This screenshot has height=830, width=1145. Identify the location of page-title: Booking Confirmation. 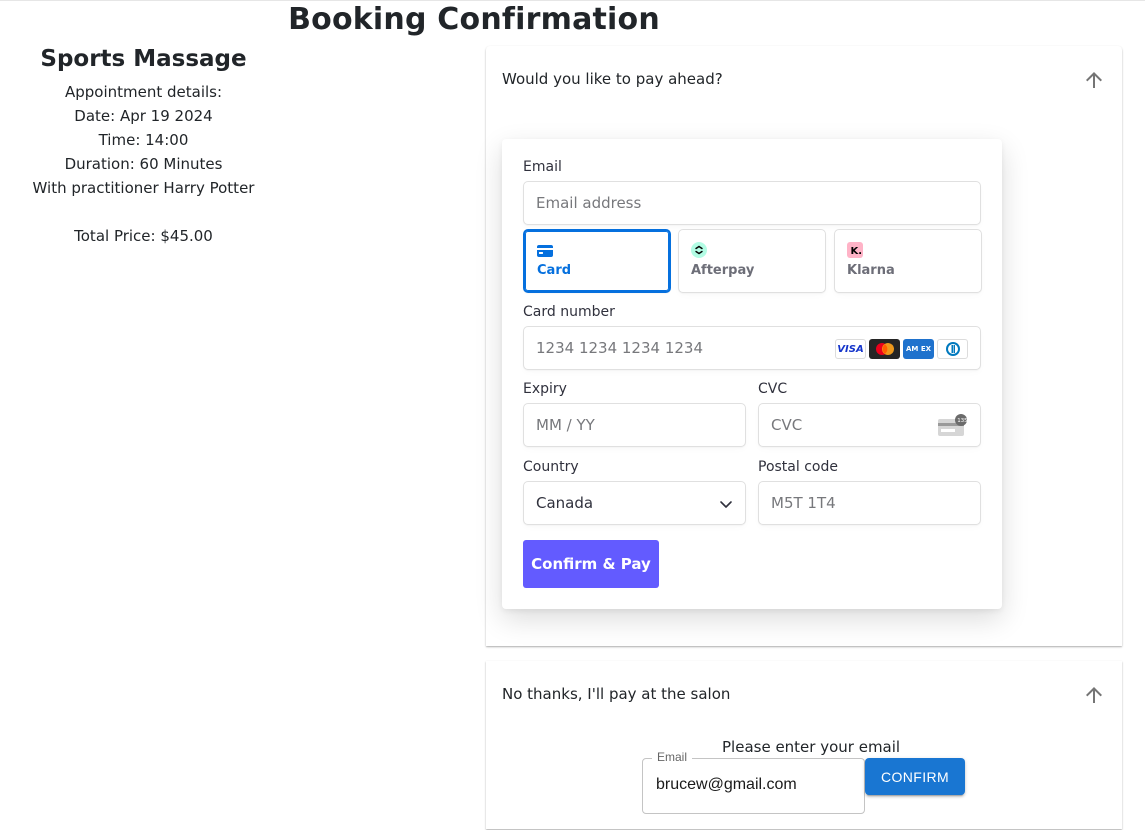
(474, 19).